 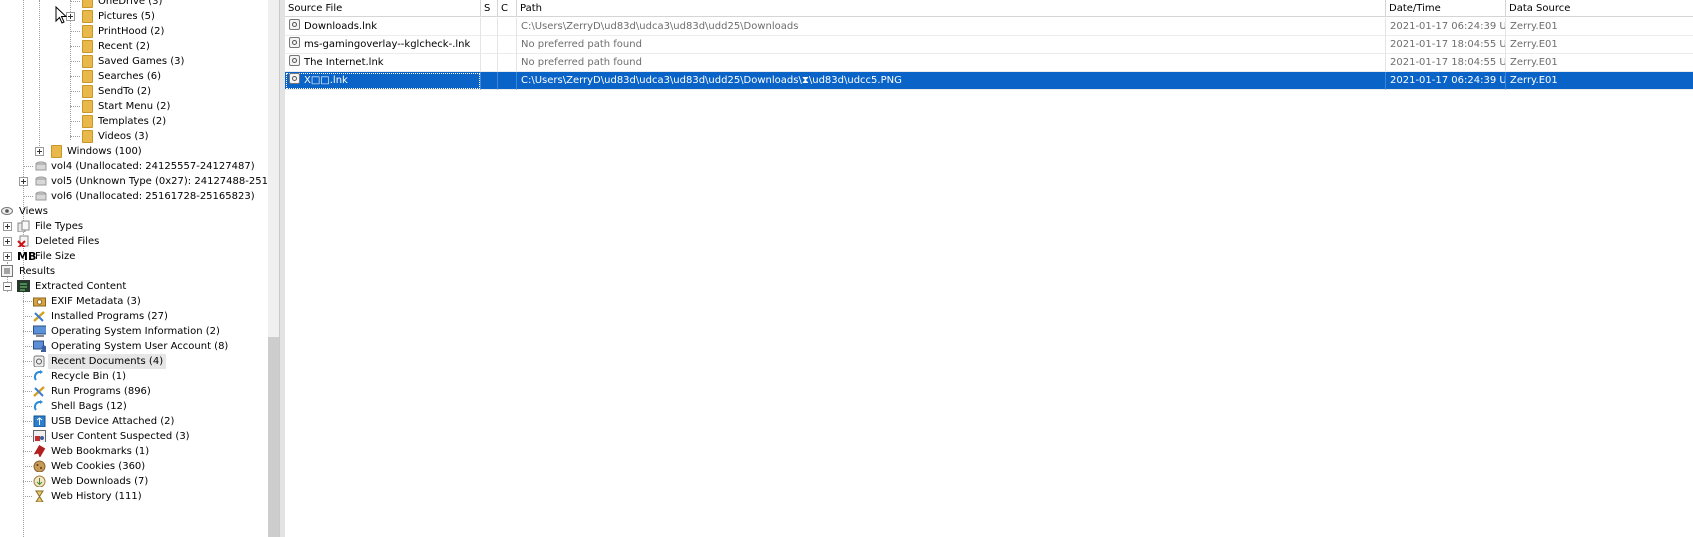 What do you see at coordinates (1446, 27) in the screenshot?
I see `datetime-cell: 2021-01-17 06:24:39 UTC` at bounding box center [1446, 27].